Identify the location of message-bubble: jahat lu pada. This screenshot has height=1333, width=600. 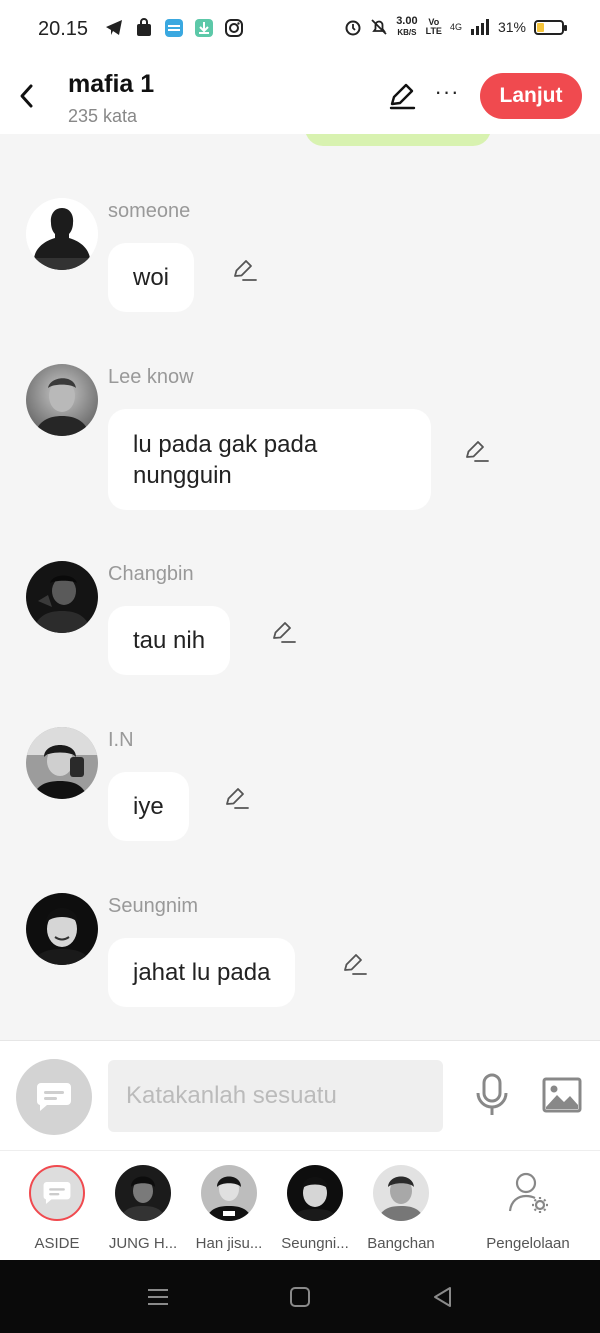
(202, 972).